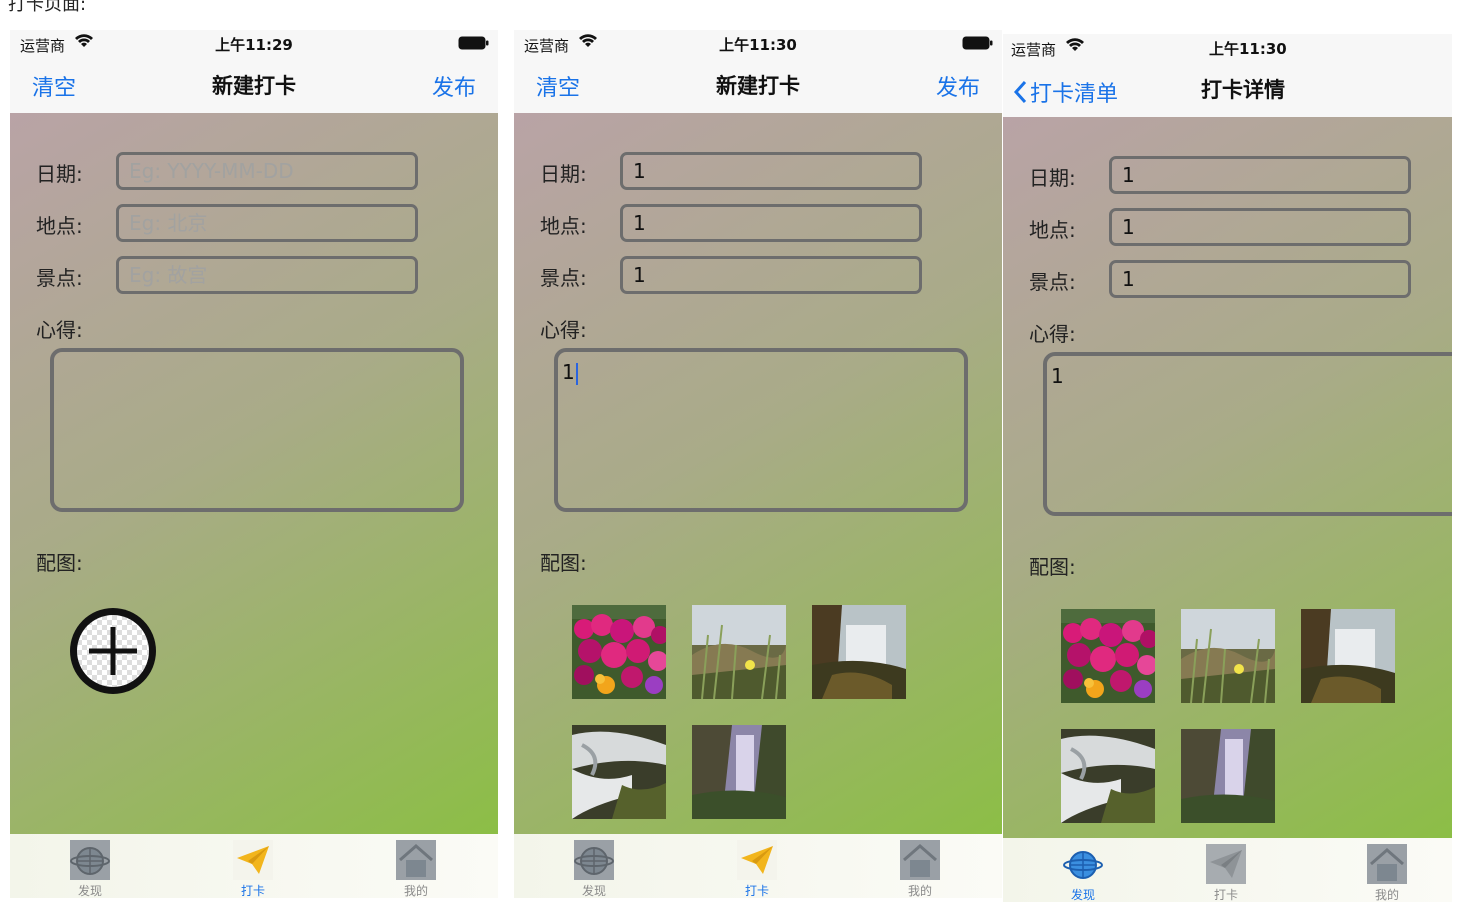 This screenshot has height=921, width=1468. Describe the element at coordinates (257, 430) in the screenshot. I see `notes-textarea` at that location.